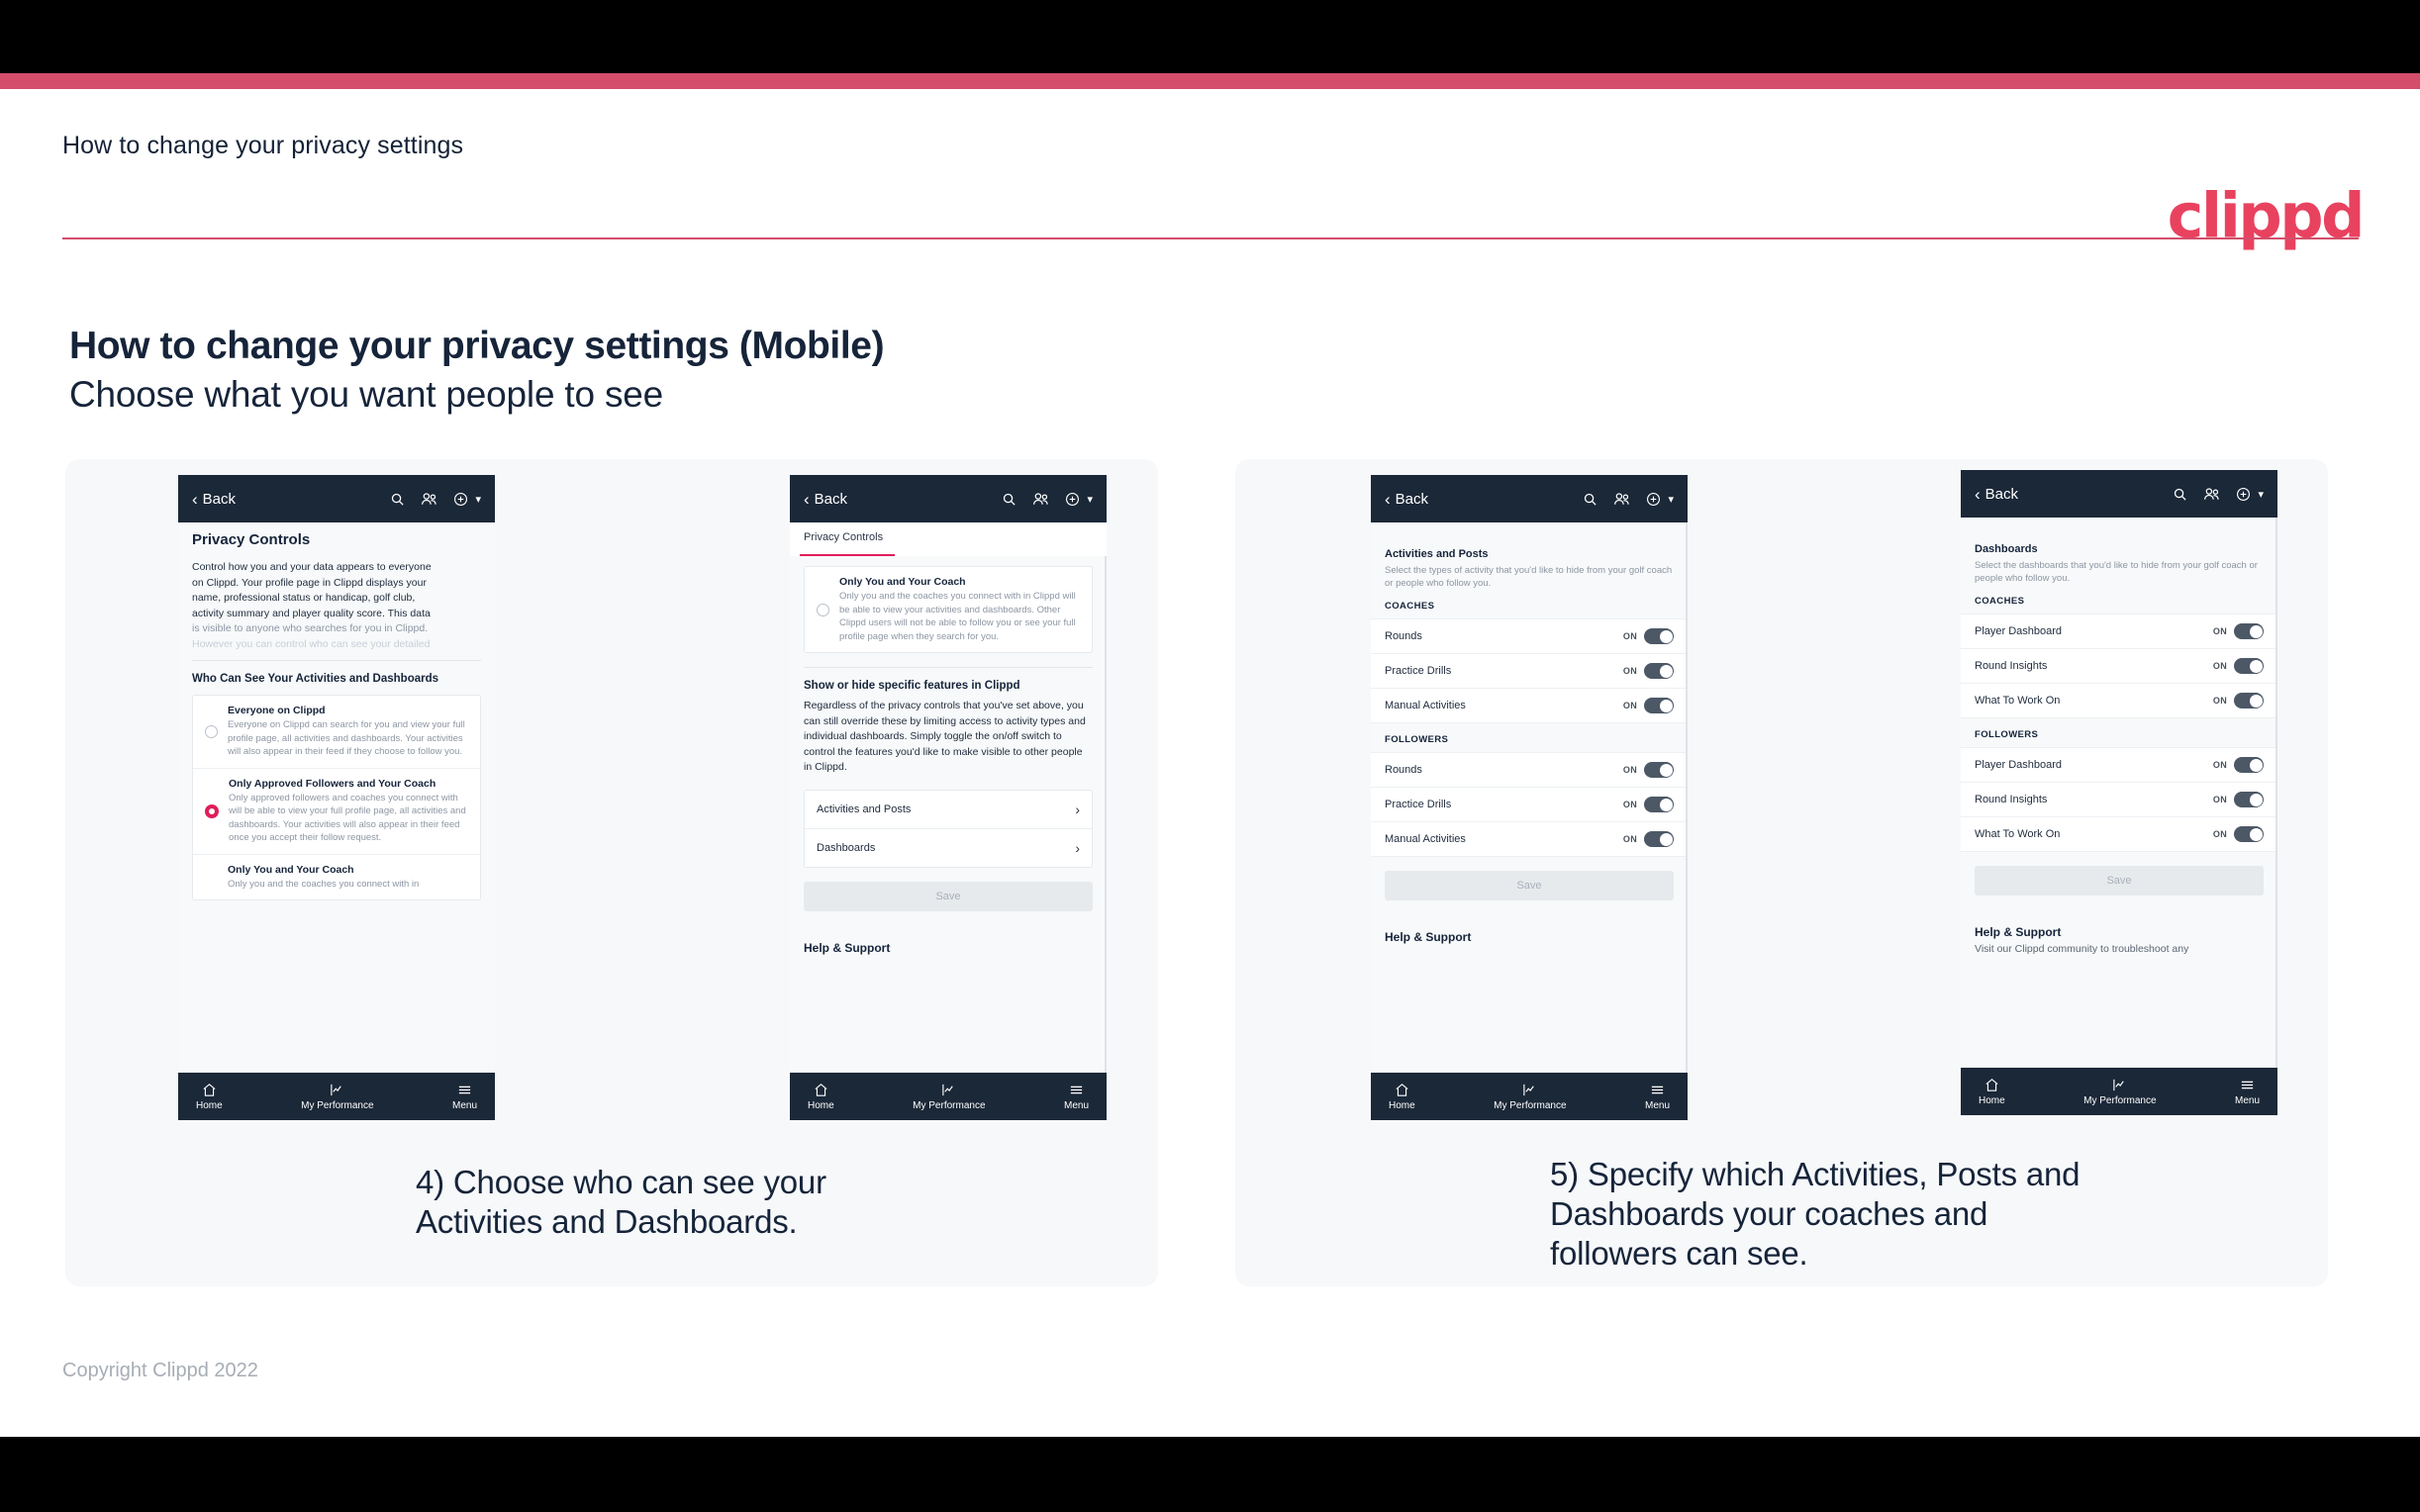  What do you see at coordinates (2011, 666) in the screenshot?
I see `toggle-label: Round Insights` at bounding box center [2011, 666].